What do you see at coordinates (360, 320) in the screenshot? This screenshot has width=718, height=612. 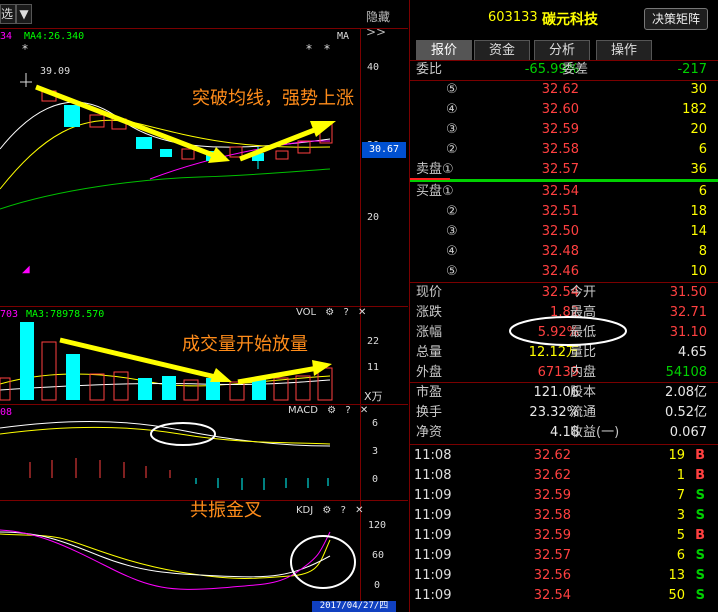 I see `axis-divider` at bounding box center [360, 320].